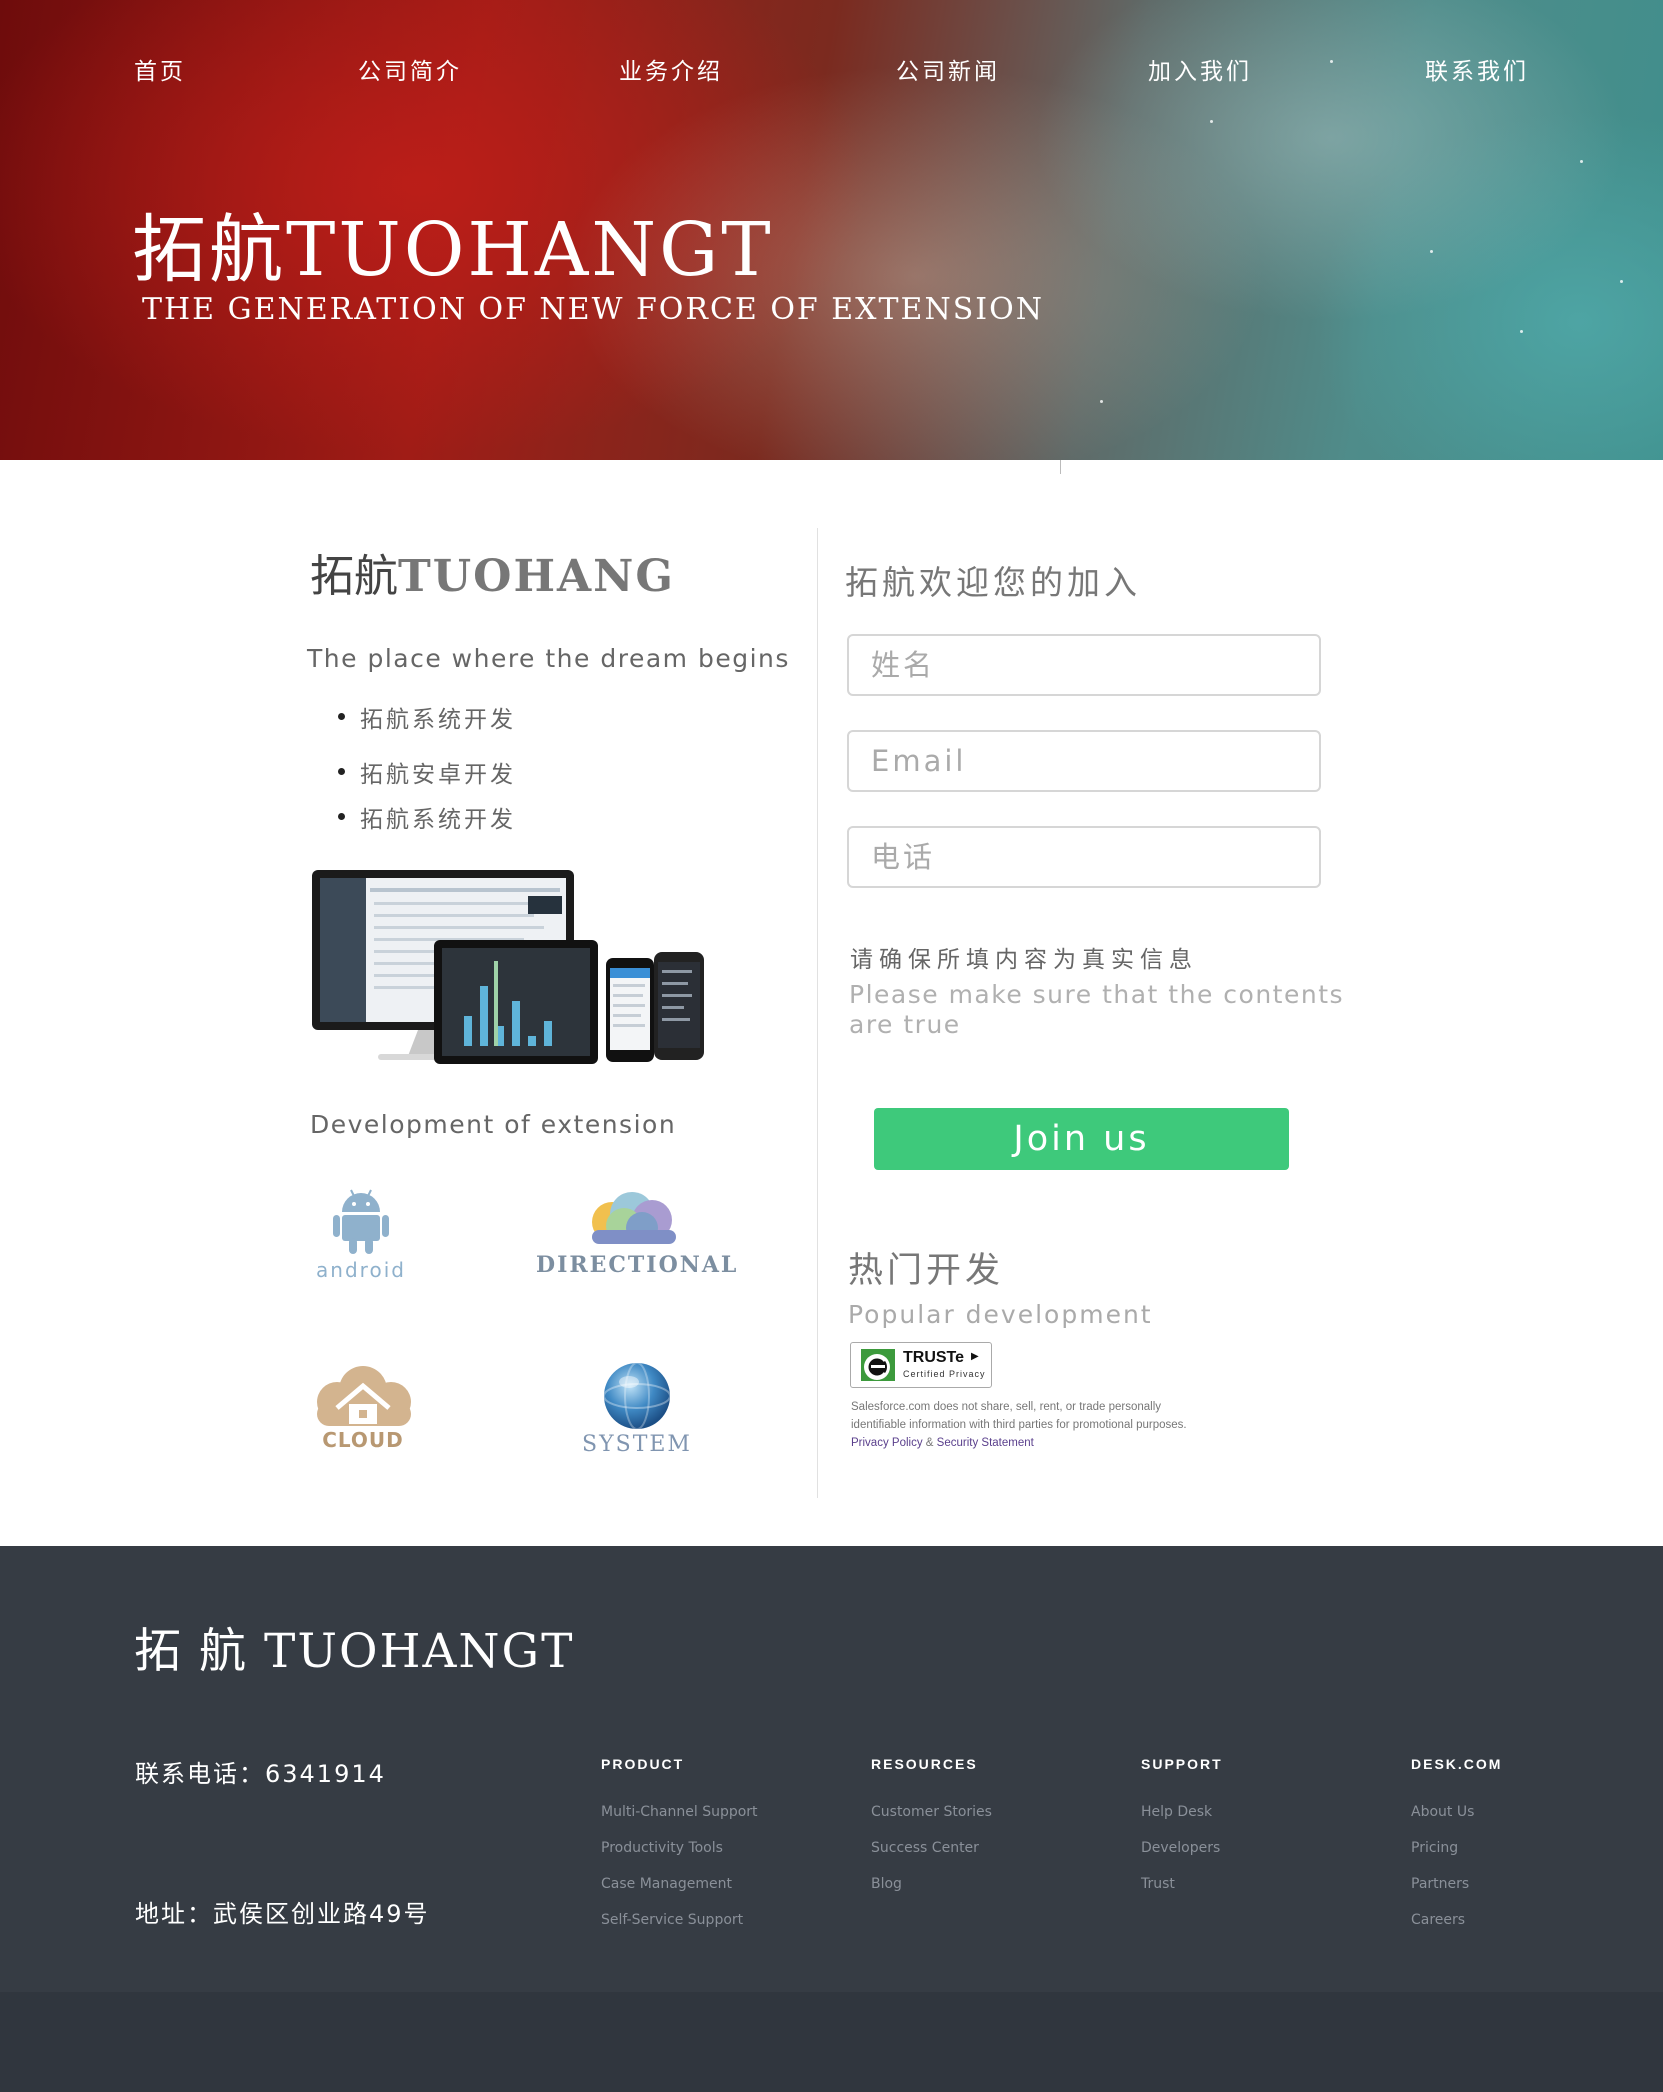  I want to click on devices-illustration, so click(508, 967).